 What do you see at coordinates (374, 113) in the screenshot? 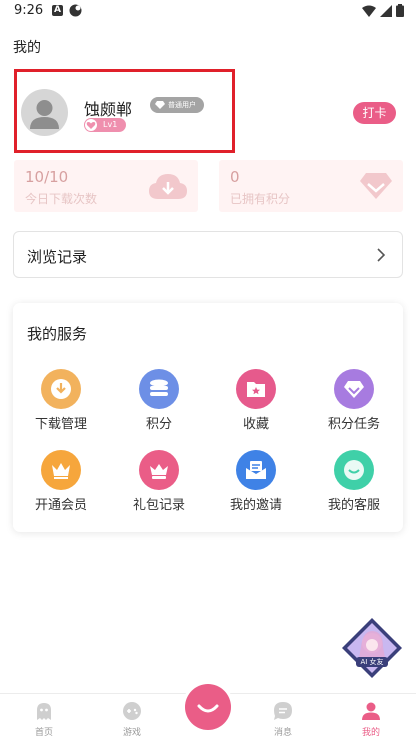
I see `checkin-button: 打卡` at bounding box center [374, 113].